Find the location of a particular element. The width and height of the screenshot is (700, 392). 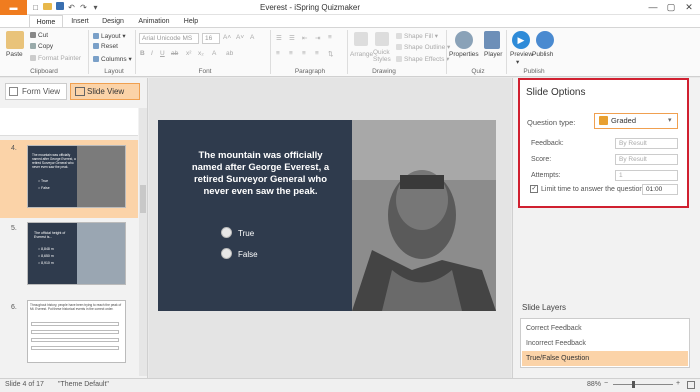

quiz-group-label: Quiz is located at coordinates (478, 71).